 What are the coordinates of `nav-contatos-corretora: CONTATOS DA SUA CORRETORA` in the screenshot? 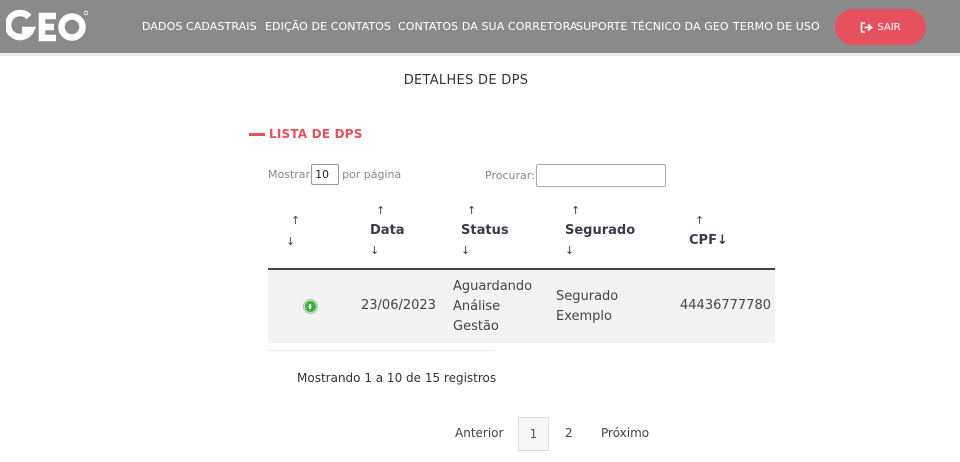 It's located at (488, 26).